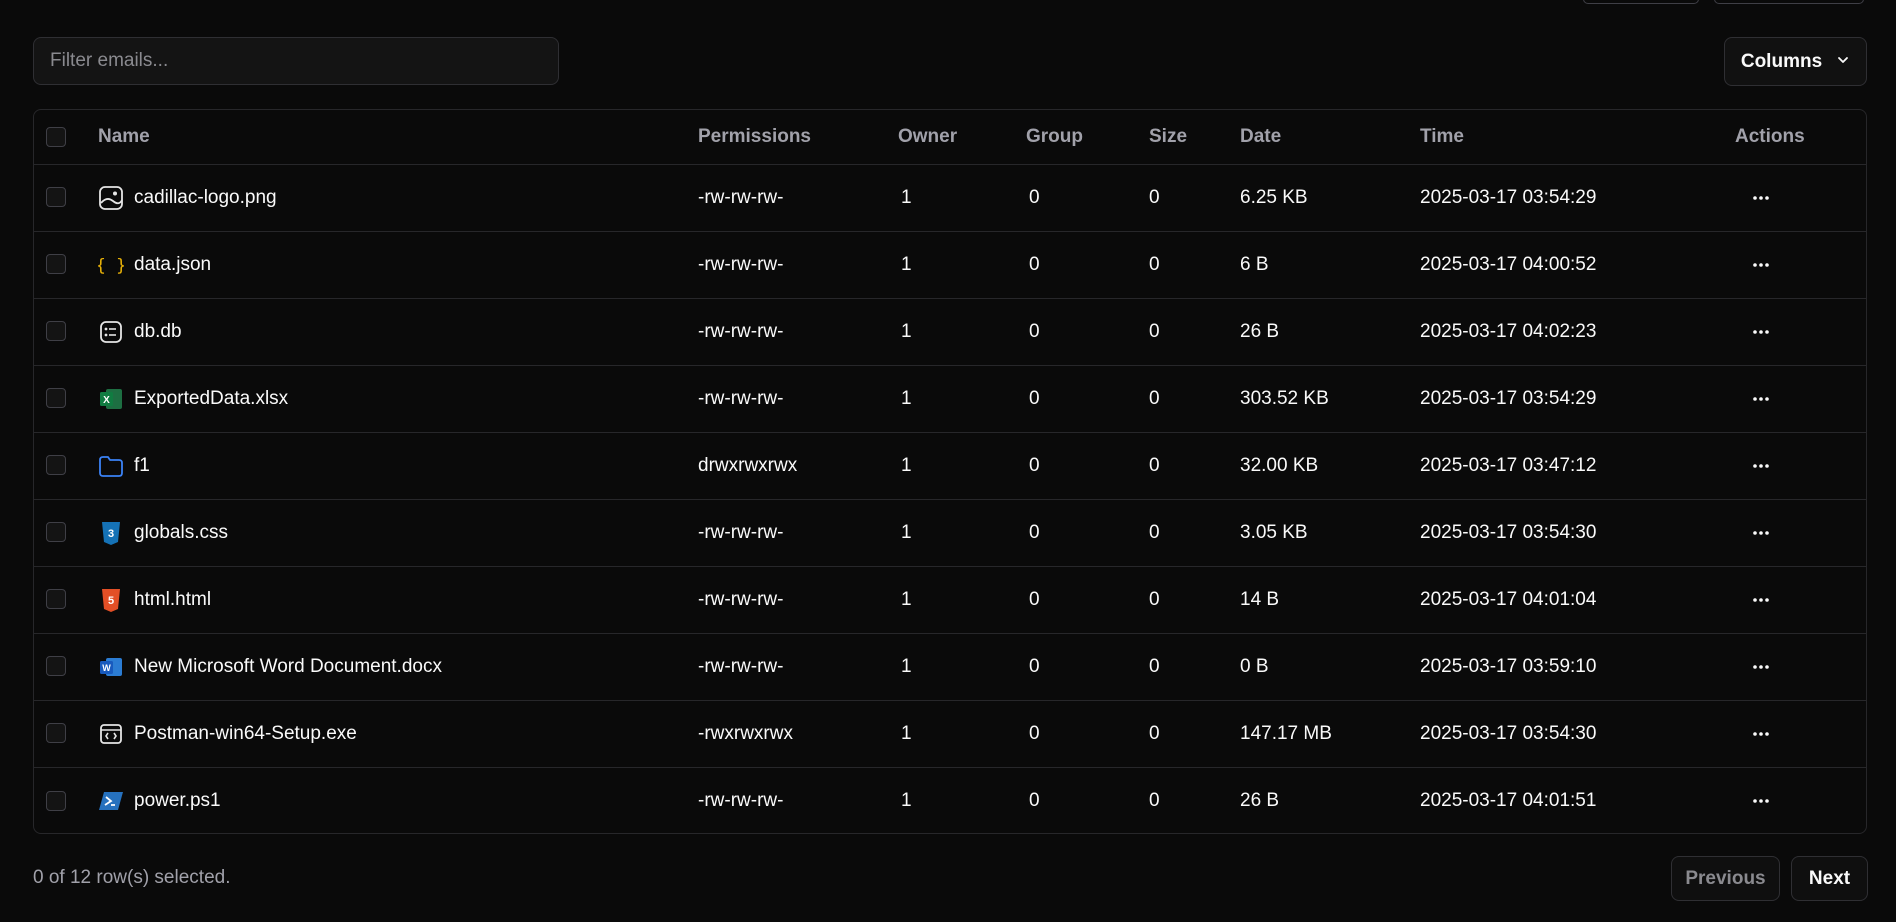 The image size is (1896, 922). I want to click on date-cell: 26 B, so click(1260, 331).